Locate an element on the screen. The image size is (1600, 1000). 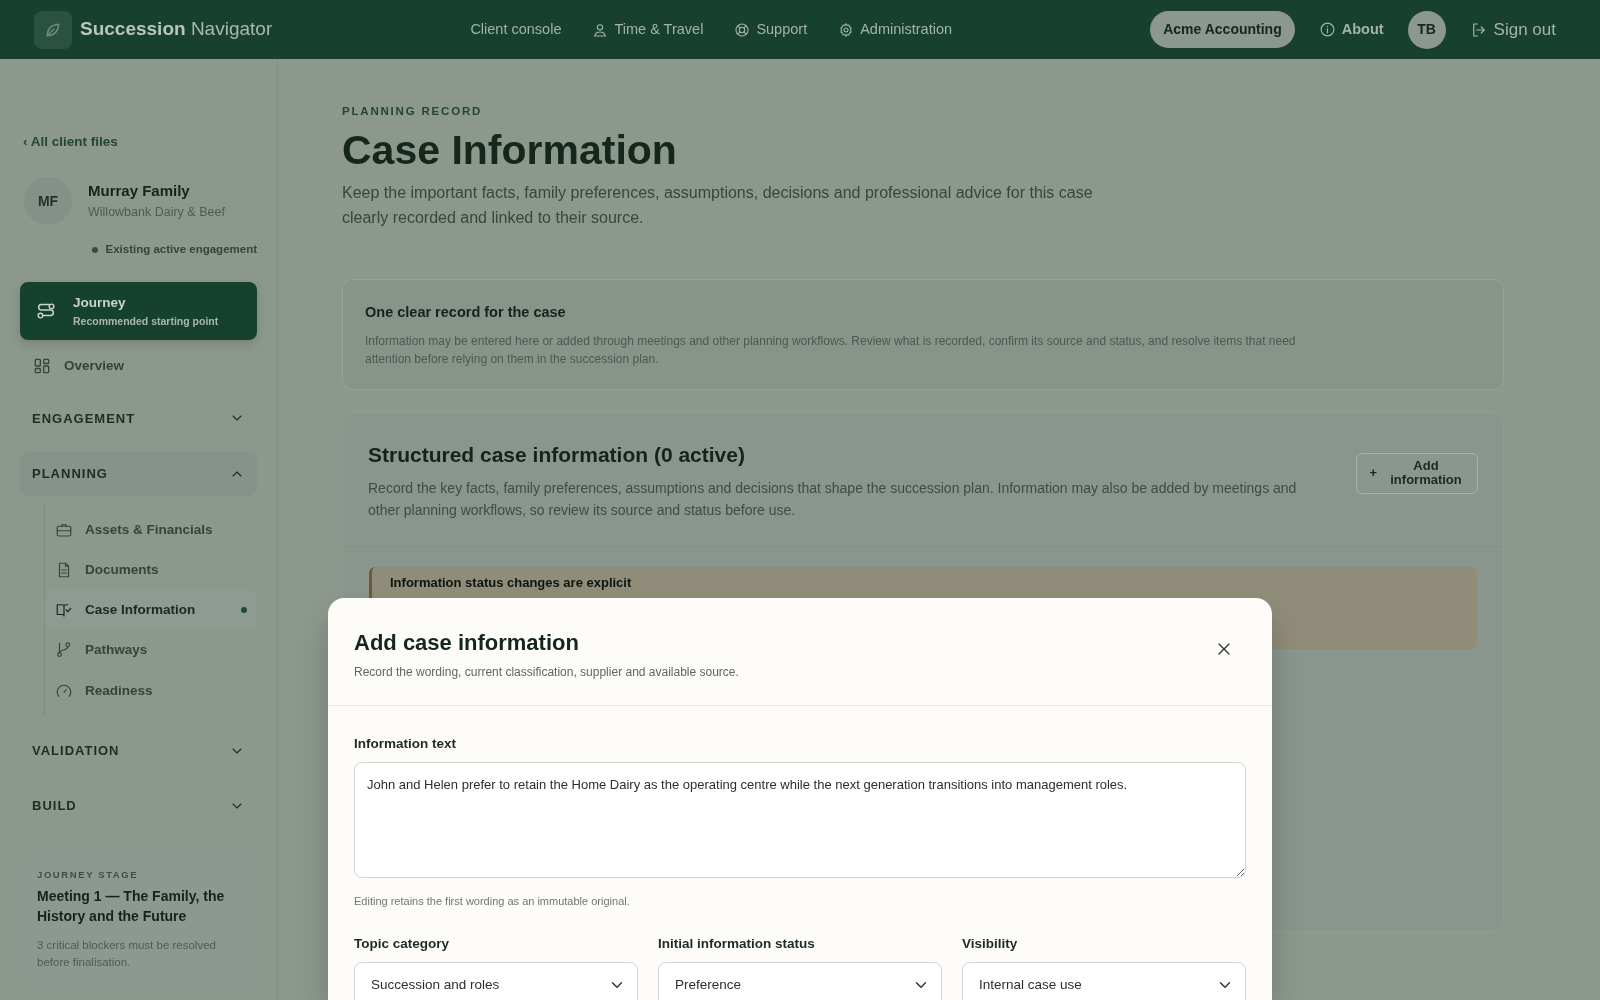
nav-link: Administration is located at coordinates (895, 29).